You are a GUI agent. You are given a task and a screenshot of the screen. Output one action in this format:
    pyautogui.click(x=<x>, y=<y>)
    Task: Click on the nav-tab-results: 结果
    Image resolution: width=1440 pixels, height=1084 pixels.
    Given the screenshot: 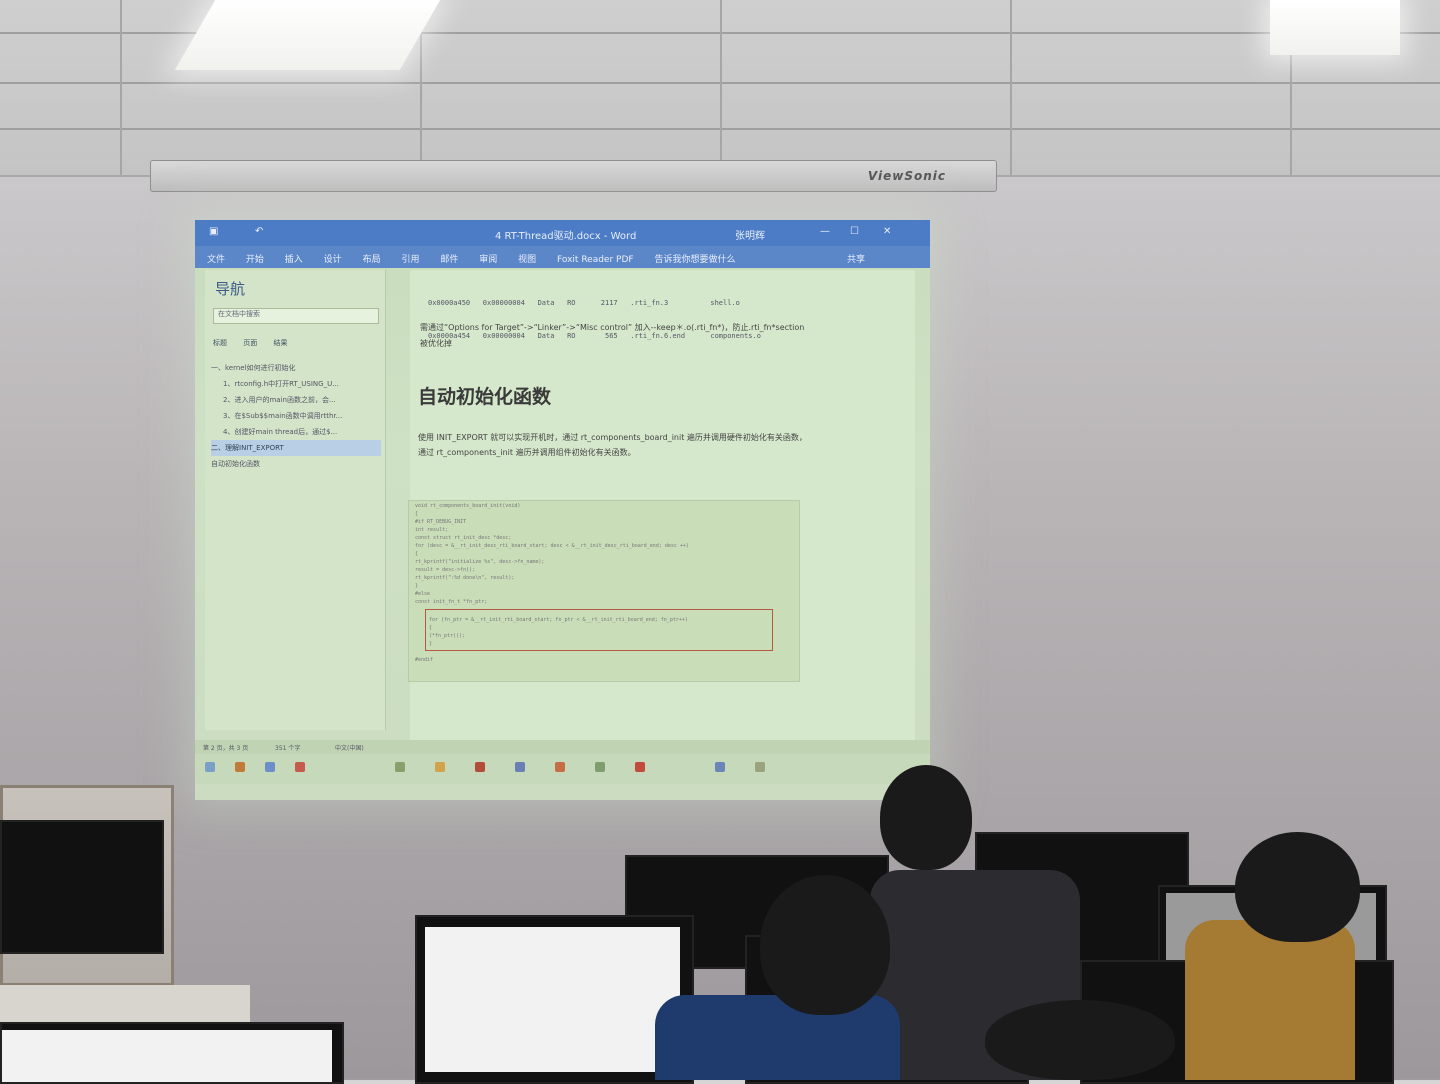 What is the action you would take?
    pyautogui.click(x=280, y=343)
    